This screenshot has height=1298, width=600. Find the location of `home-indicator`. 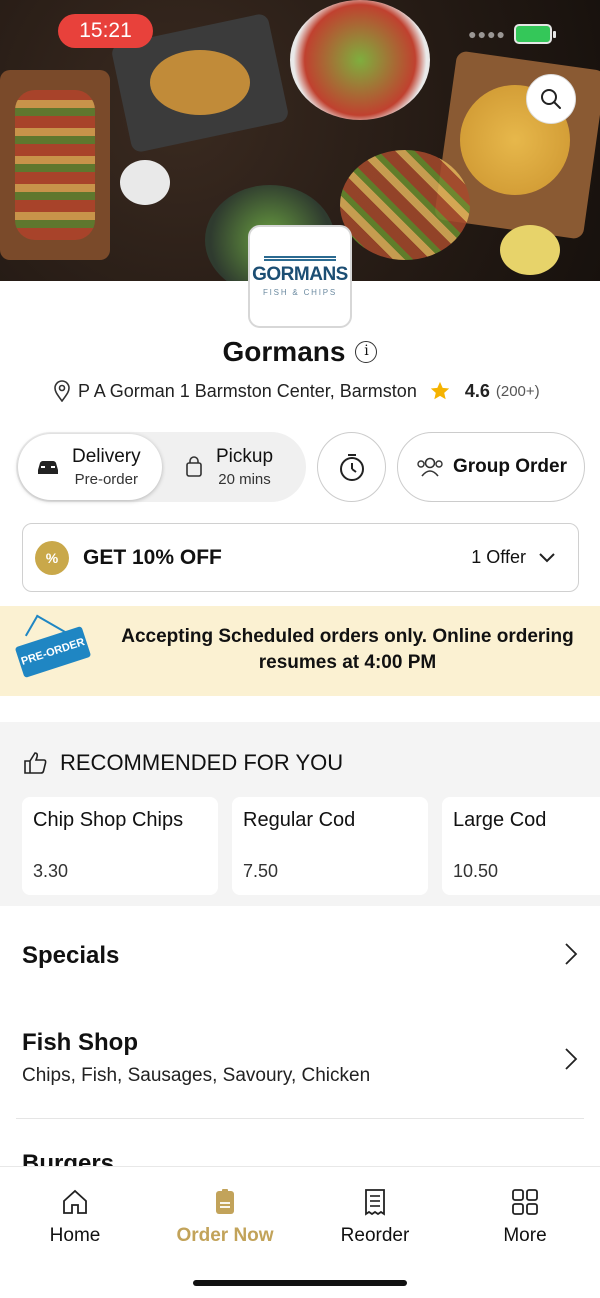

home-indicator is located at coordinates (300, 1283).